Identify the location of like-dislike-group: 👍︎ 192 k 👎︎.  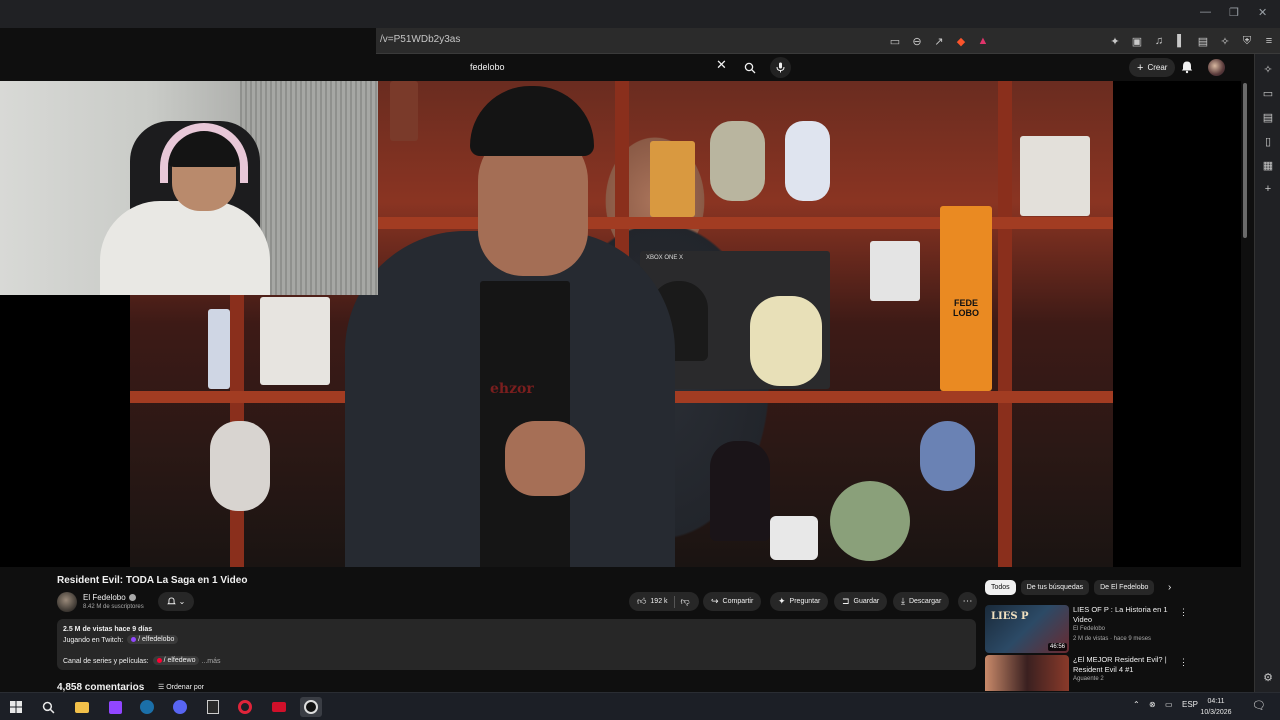
(664, 601).